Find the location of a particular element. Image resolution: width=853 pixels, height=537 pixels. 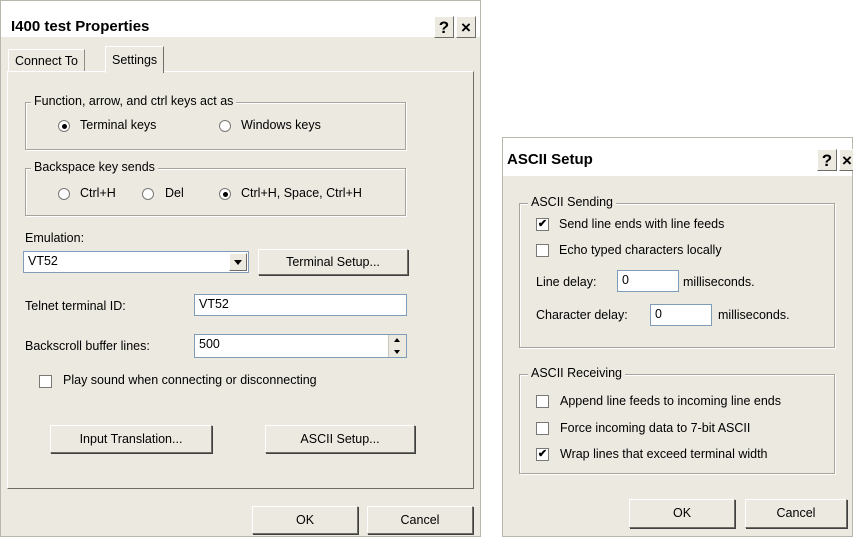

tab-connect-to: Connect To is located at coordinates (47, 60).